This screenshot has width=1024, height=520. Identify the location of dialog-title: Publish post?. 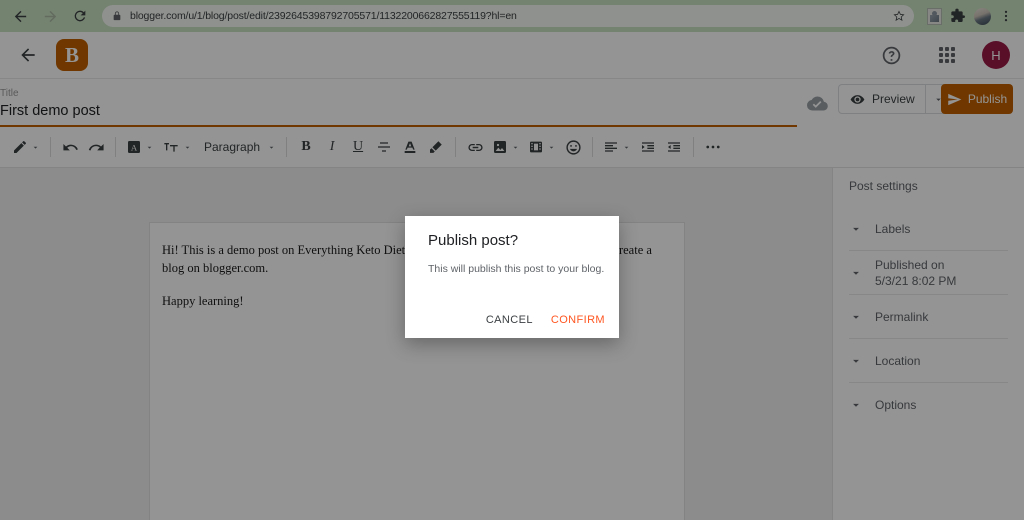
(473, 240).